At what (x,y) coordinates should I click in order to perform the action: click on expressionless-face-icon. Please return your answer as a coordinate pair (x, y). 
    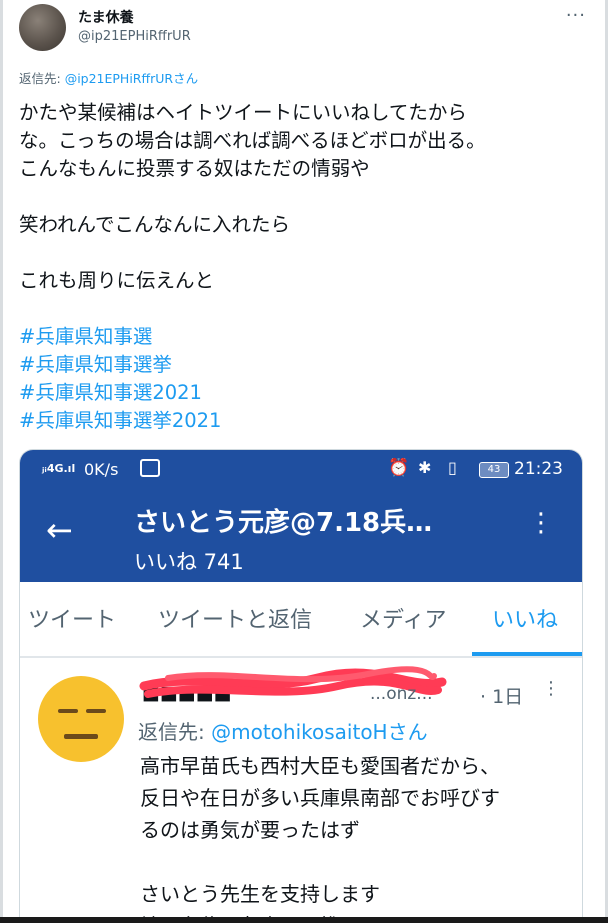
    Looking at the image, I should click on (81, 719).